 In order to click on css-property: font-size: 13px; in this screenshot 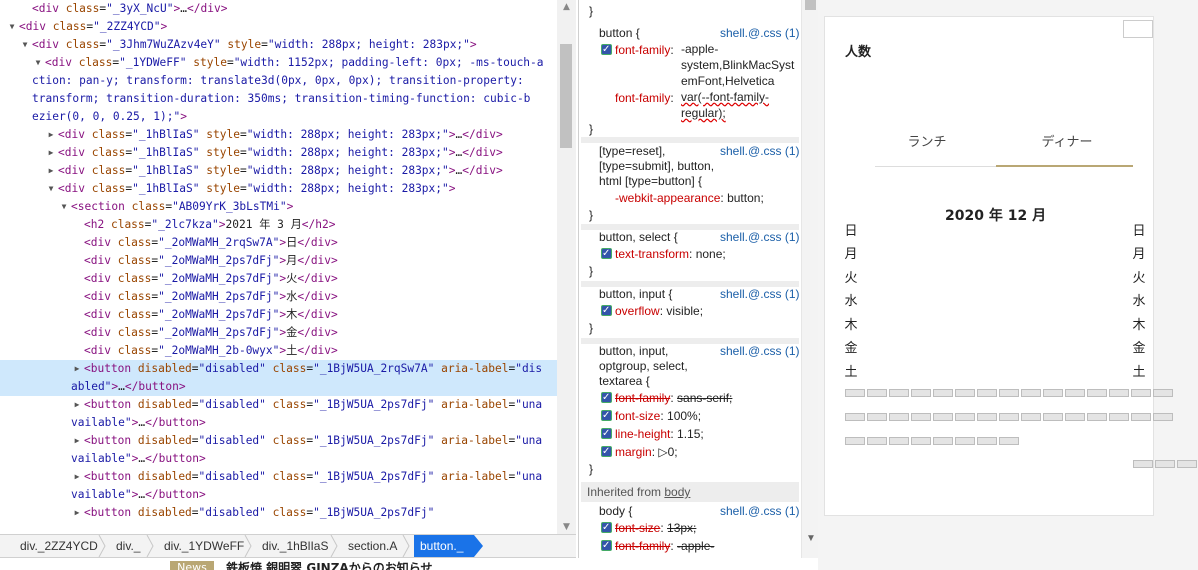, I will do `click(648, 528)`.